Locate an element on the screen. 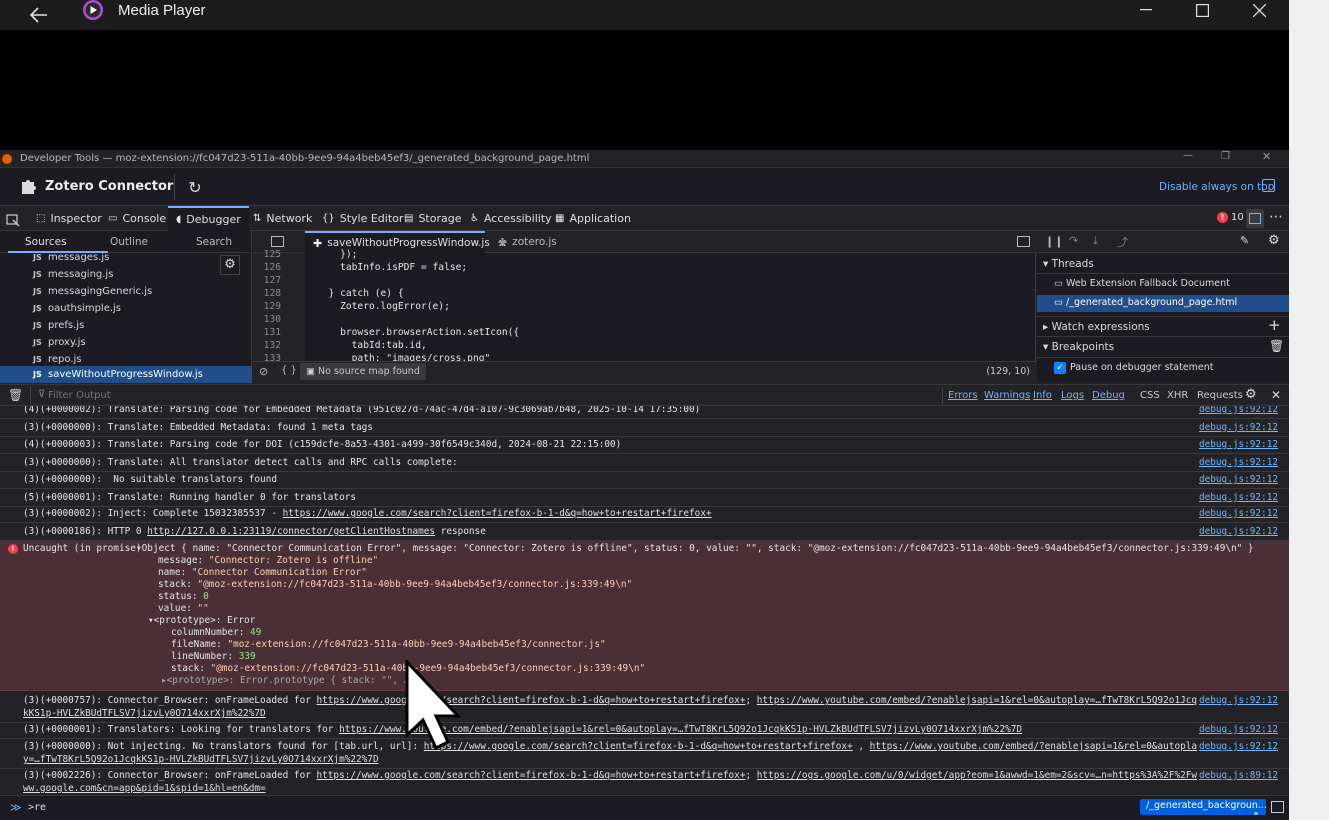  filter-output-input is located at coordinates (198, 395).